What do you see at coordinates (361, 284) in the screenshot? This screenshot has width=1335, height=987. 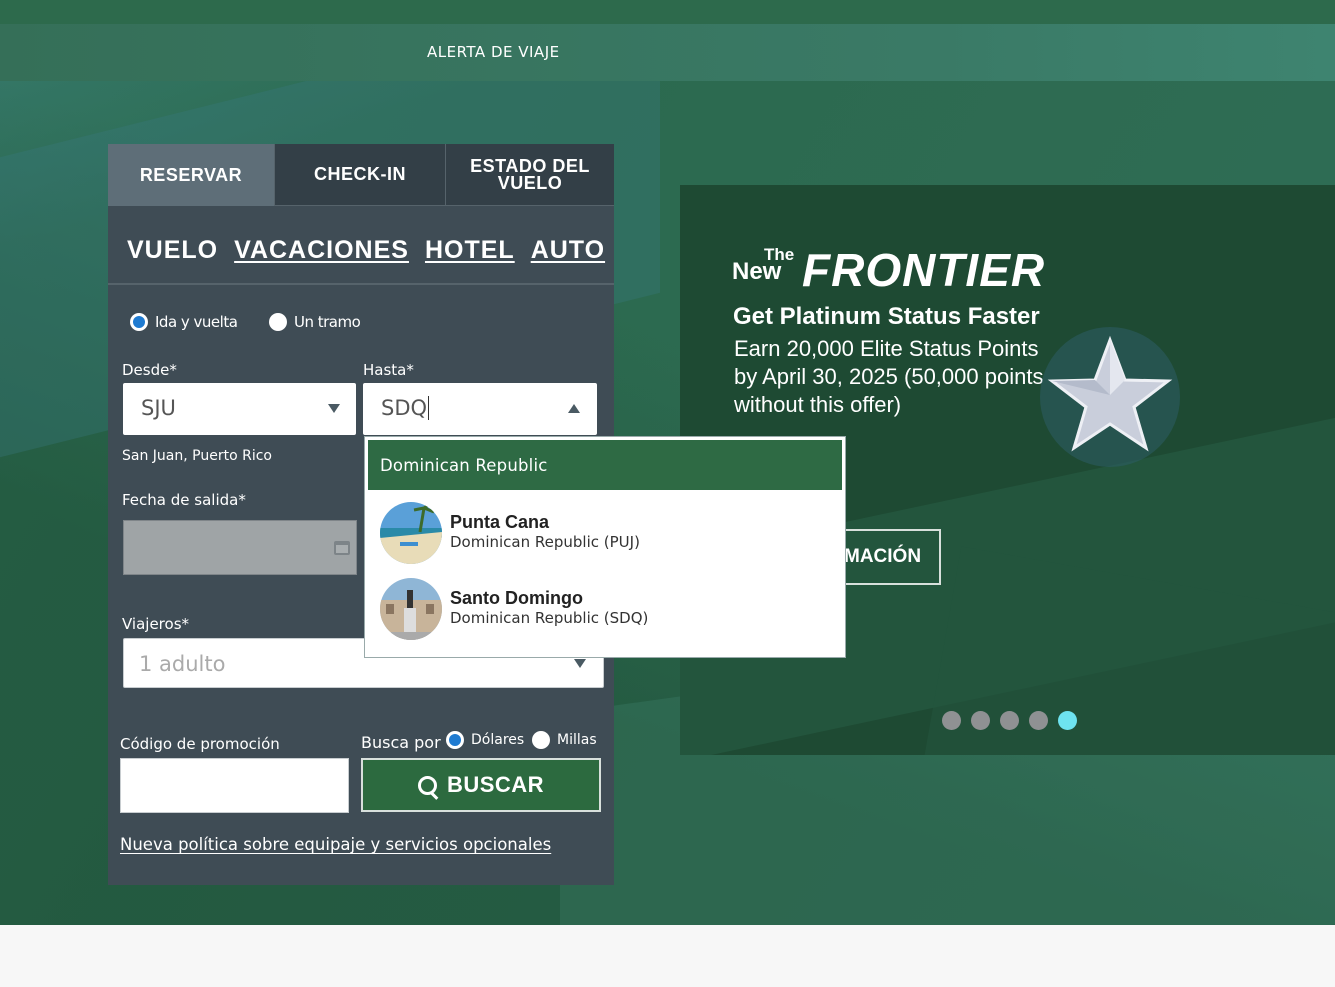 I see `divider` at bounding box center [361, 284].